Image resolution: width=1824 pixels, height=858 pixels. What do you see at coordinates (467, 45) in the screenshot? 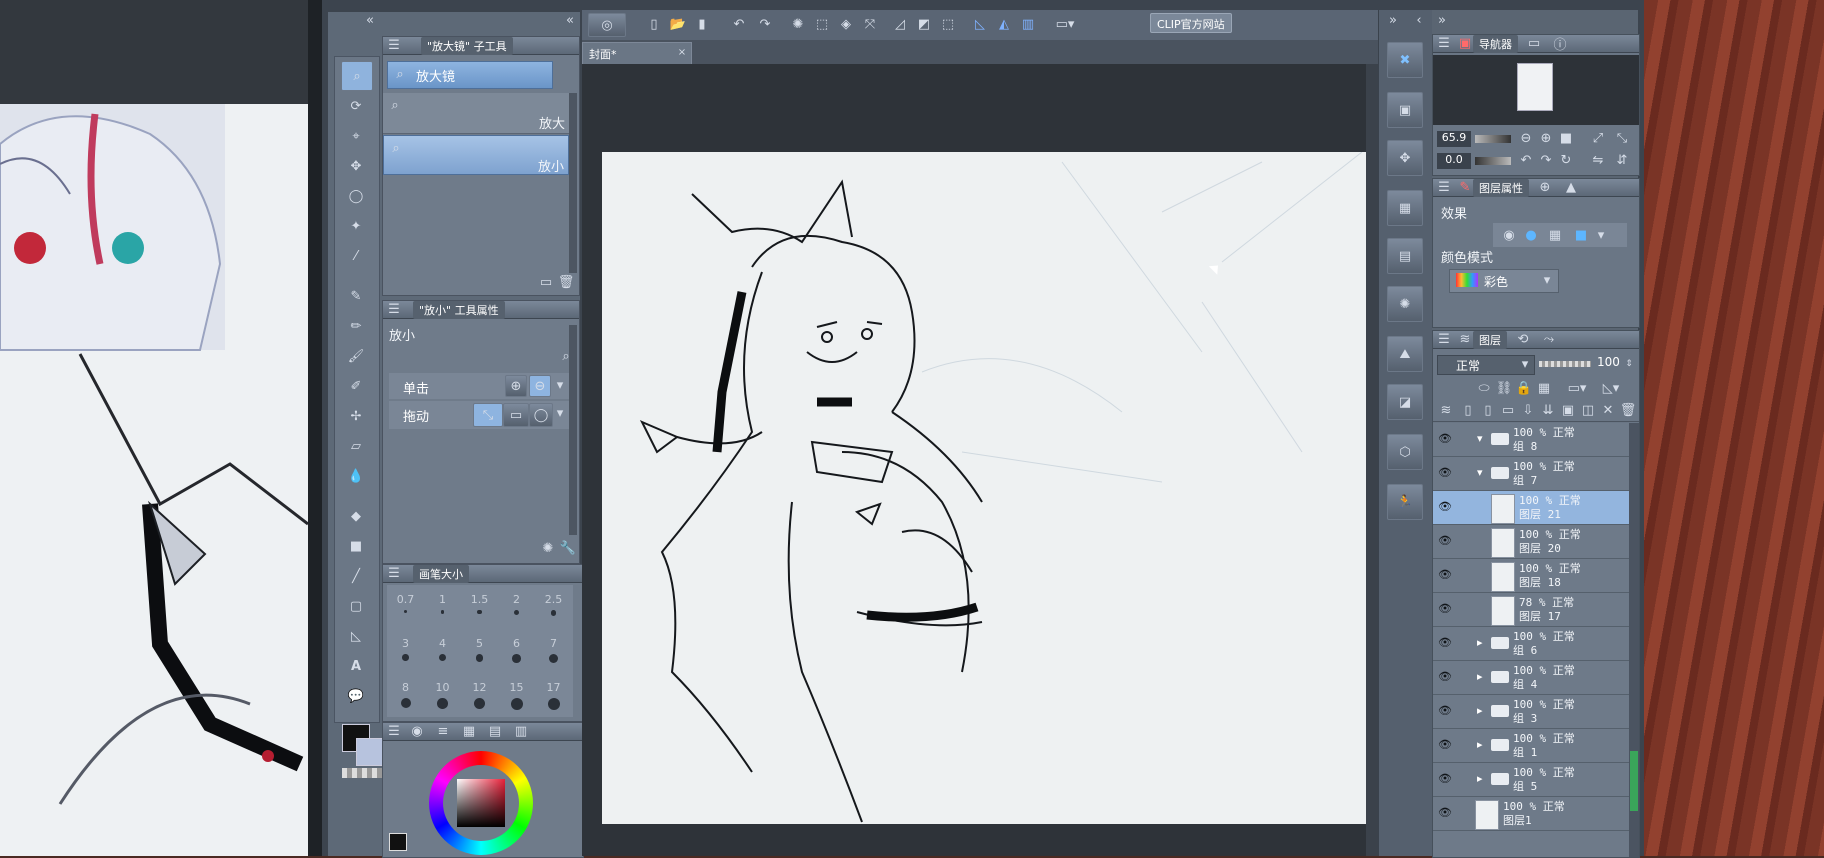
I see `subtool-tab: "放大镜" 子工具` at bounding box center [467, 45].